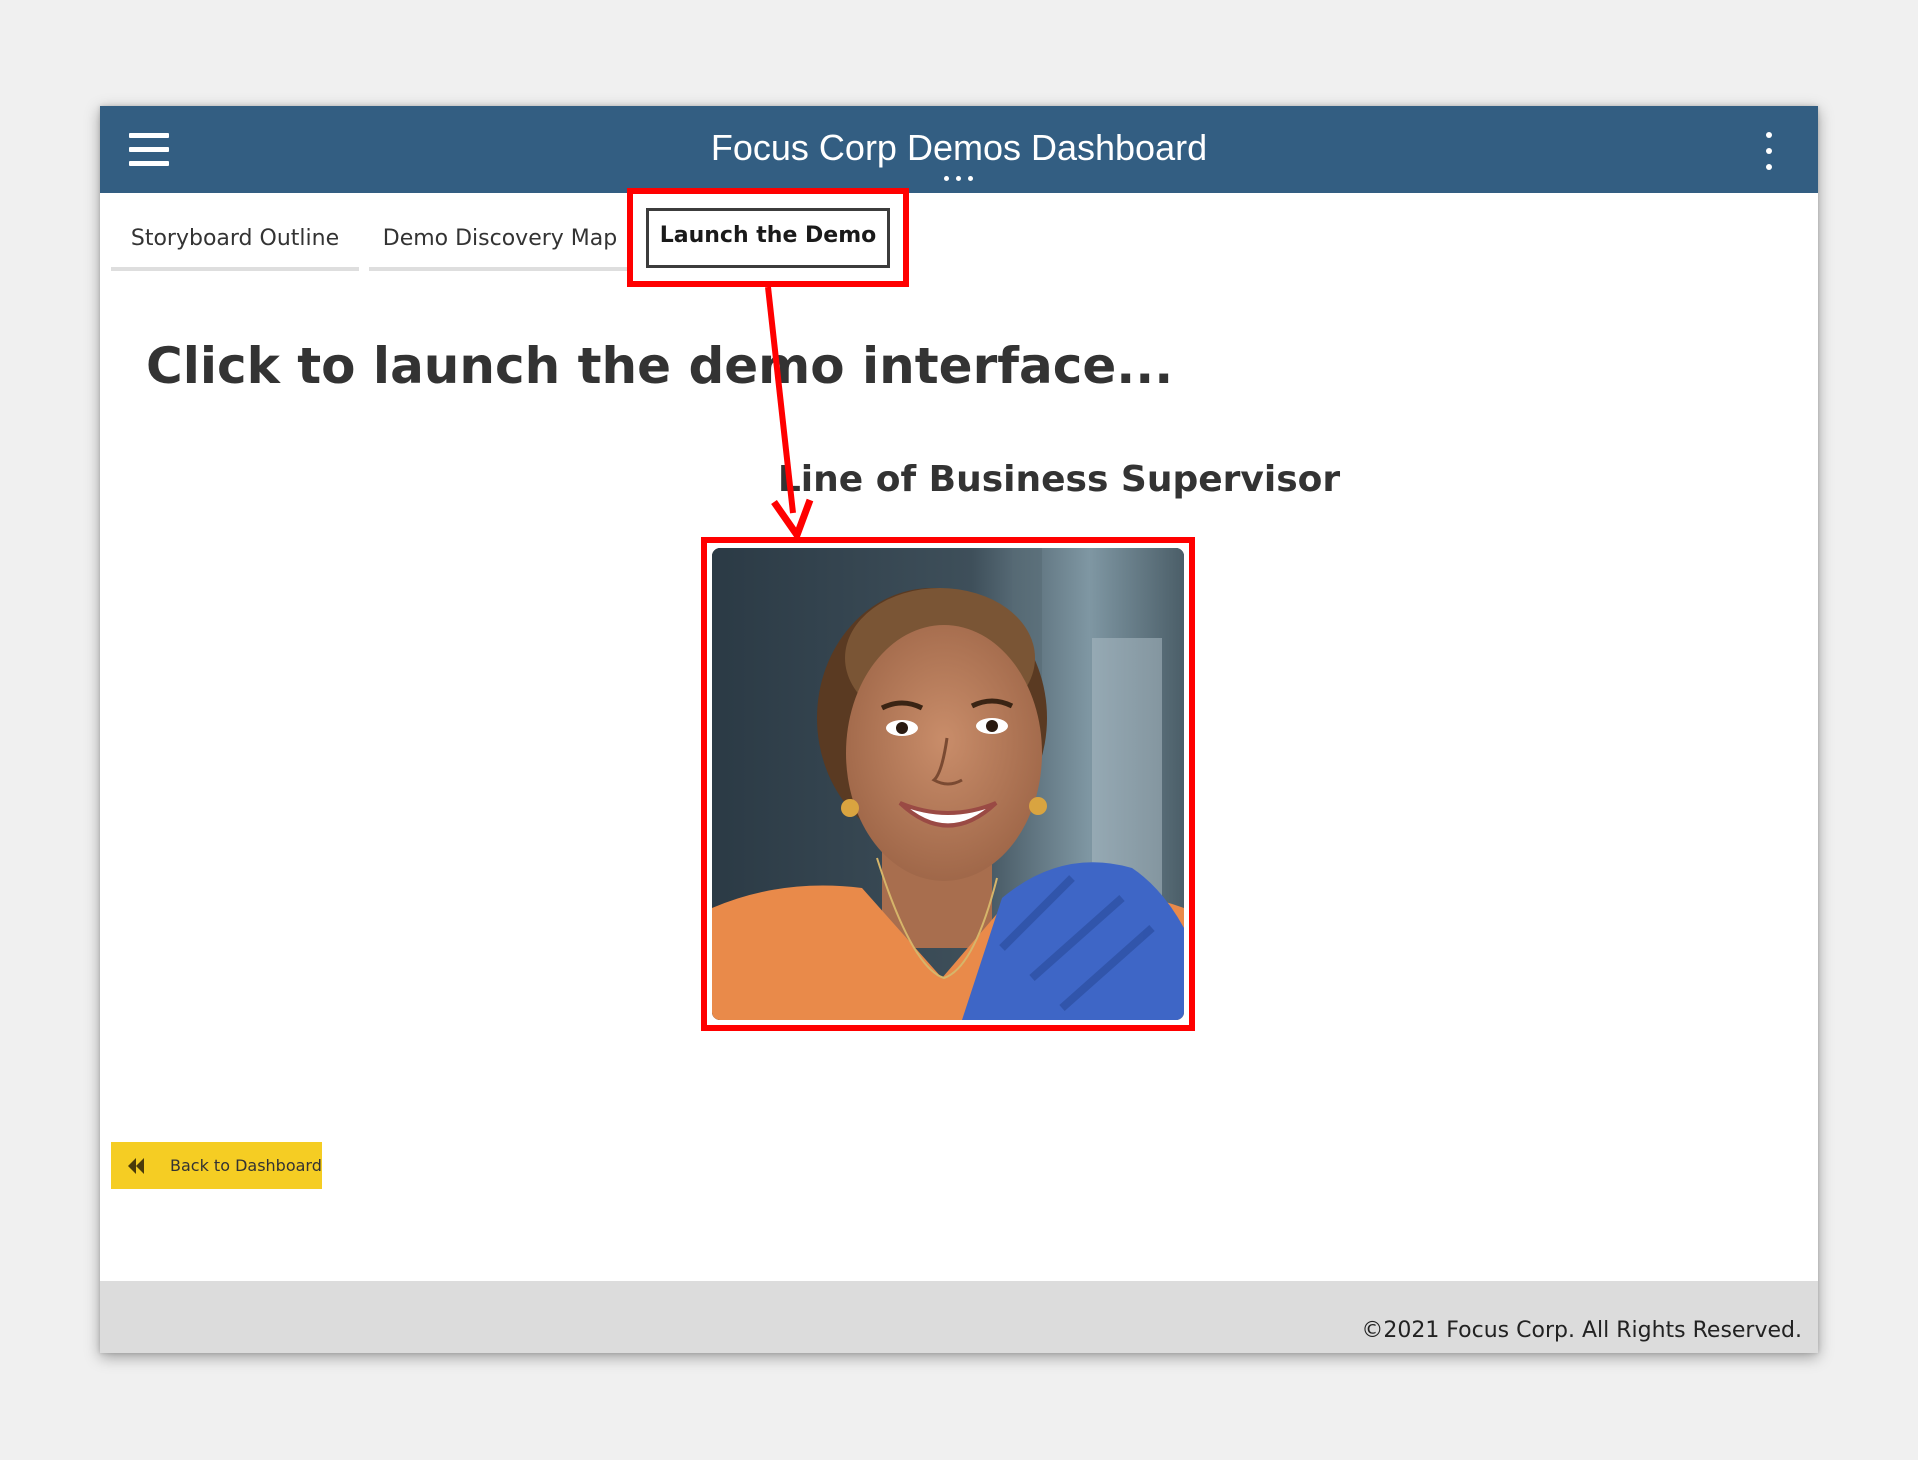  I want to click on title-dots-icon, so click(959, 179).